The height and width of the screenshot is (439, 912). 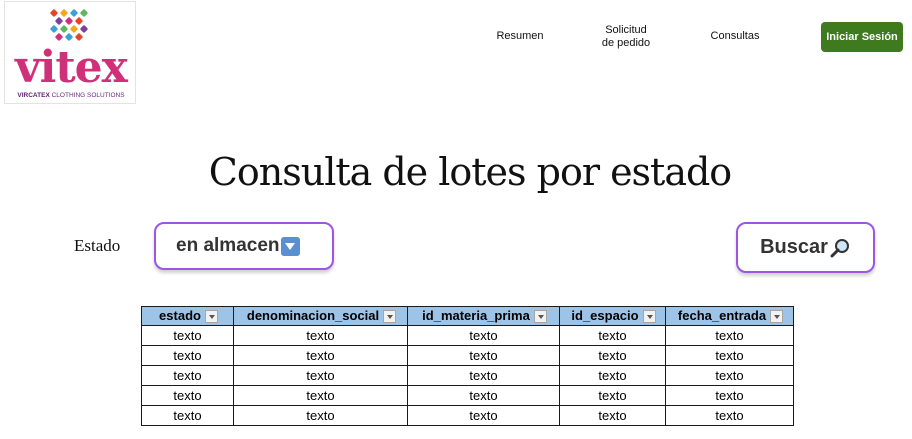 I want to click on column-header-id-espacio: id_espacio, so click(x=612, y=316).